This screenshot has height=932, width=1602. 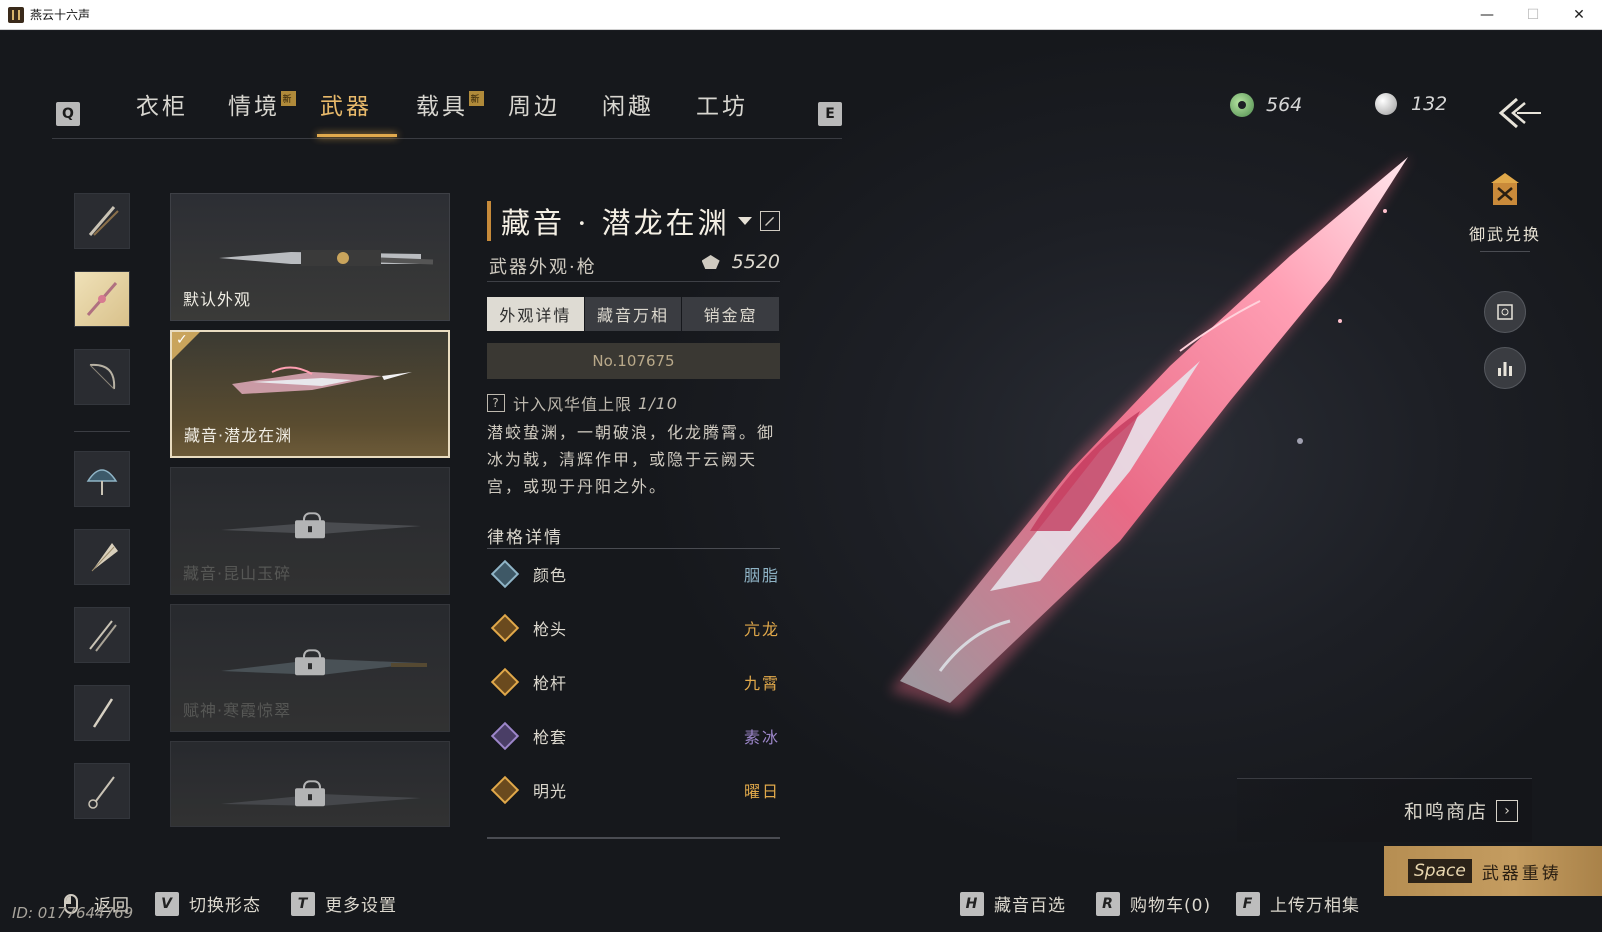 What do you see at coordinates (633, 628) in the screenshot?
I see `attr-row-spearhead: 枪头 亢龙` at bounding box center [633, 628].